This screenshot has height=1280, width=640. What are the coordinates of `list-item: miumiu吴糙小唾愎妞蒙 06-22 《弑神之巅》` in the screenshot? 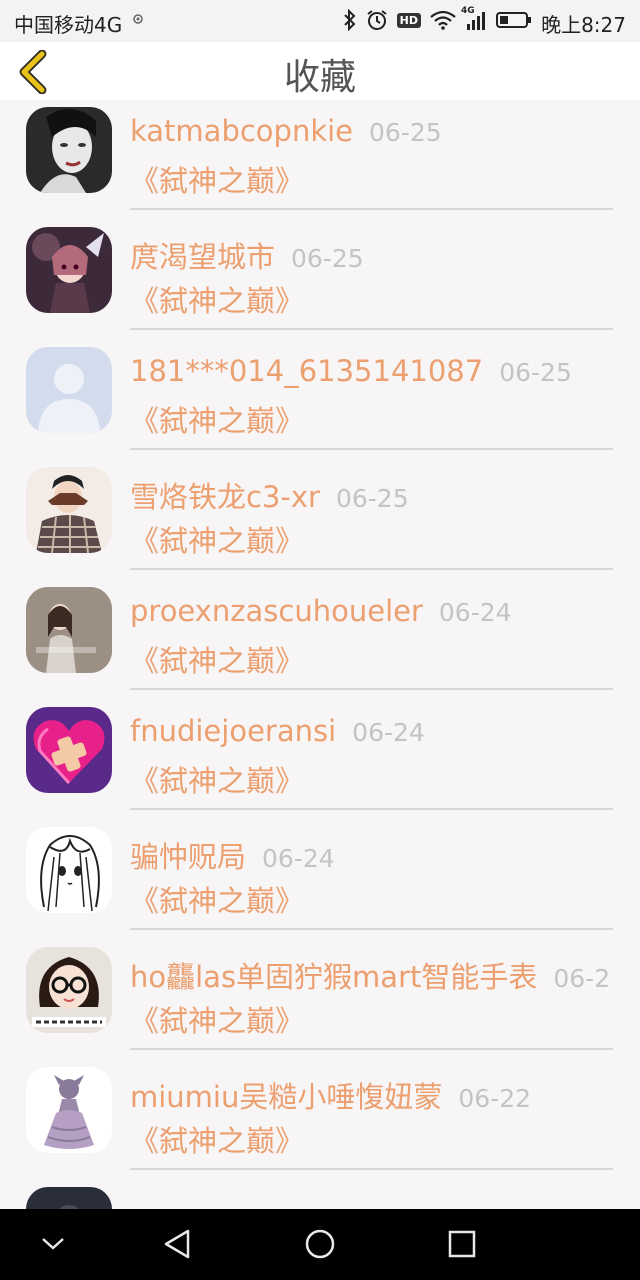 It's located at (320, 1120).